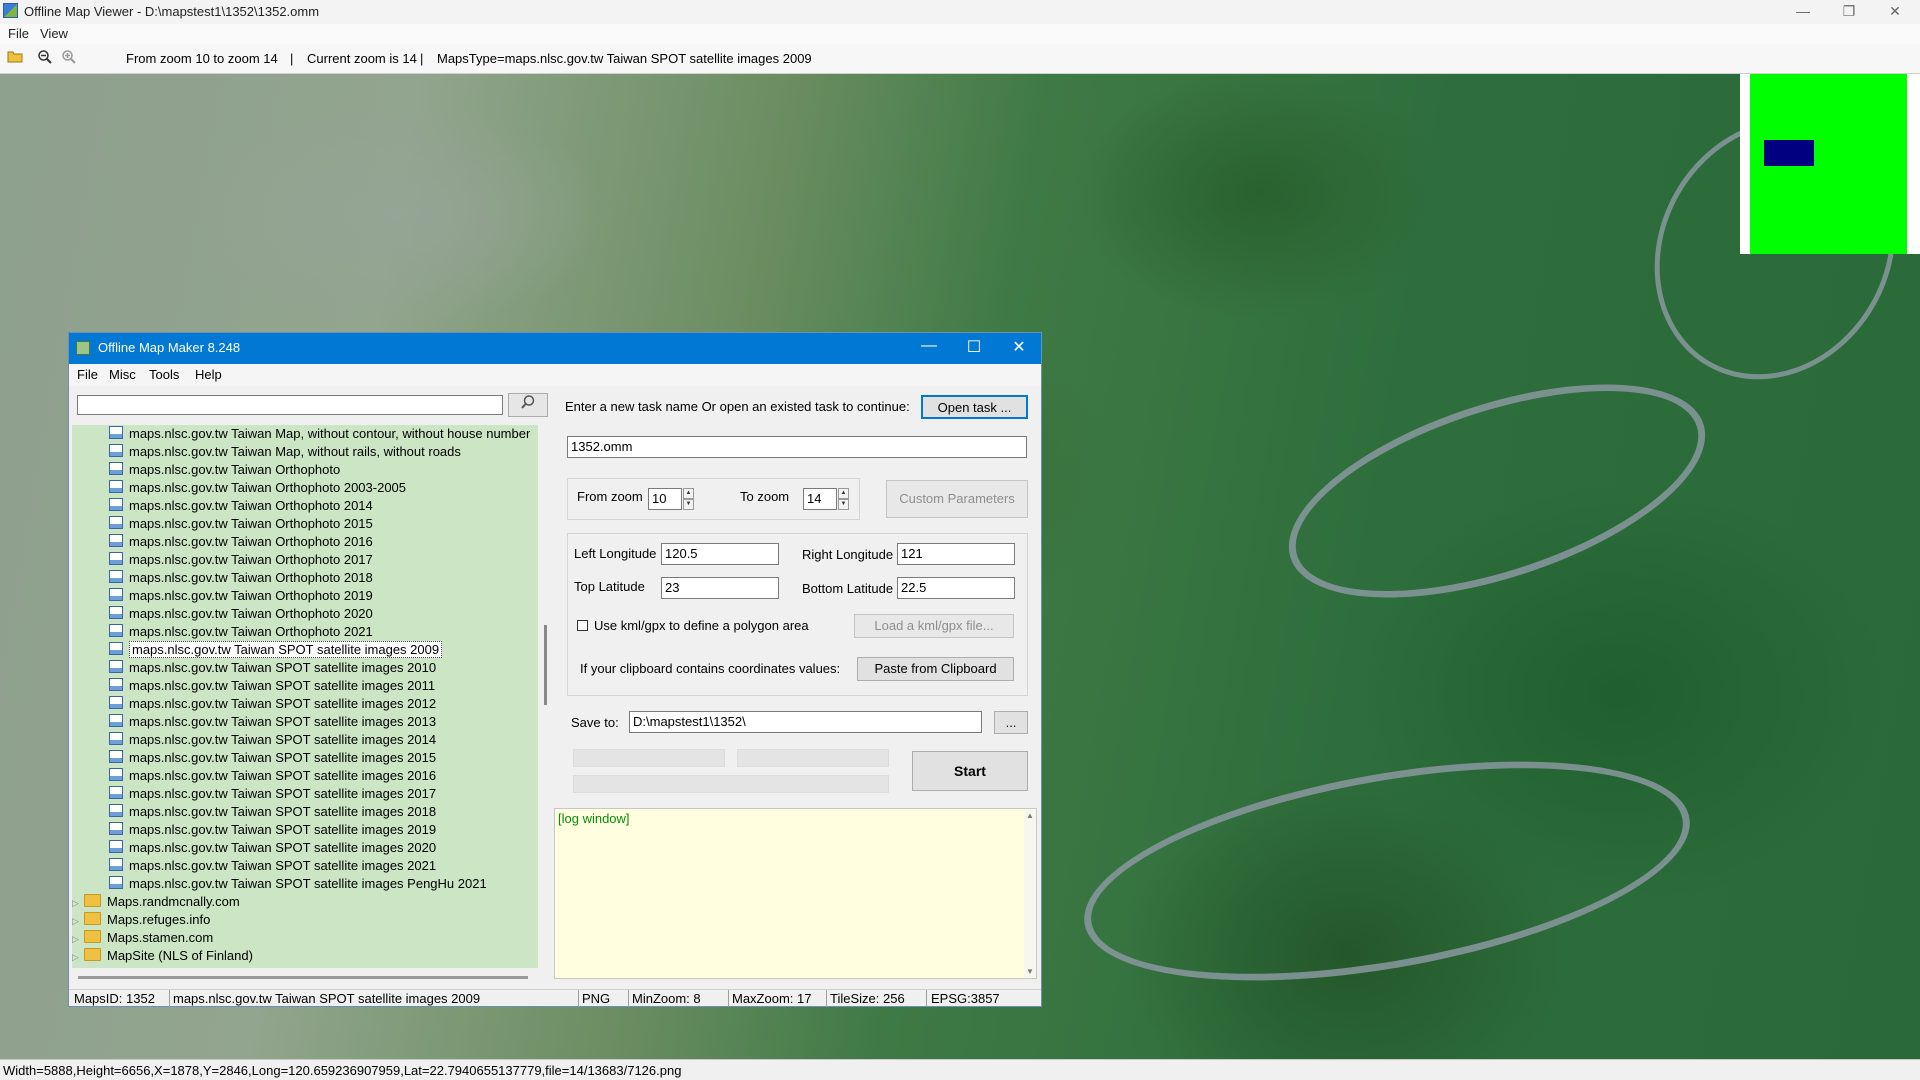 Image resolution: width=1920 pixels, height=1080 pixels. I want to click on magnifier-icon, so click(528, 405).